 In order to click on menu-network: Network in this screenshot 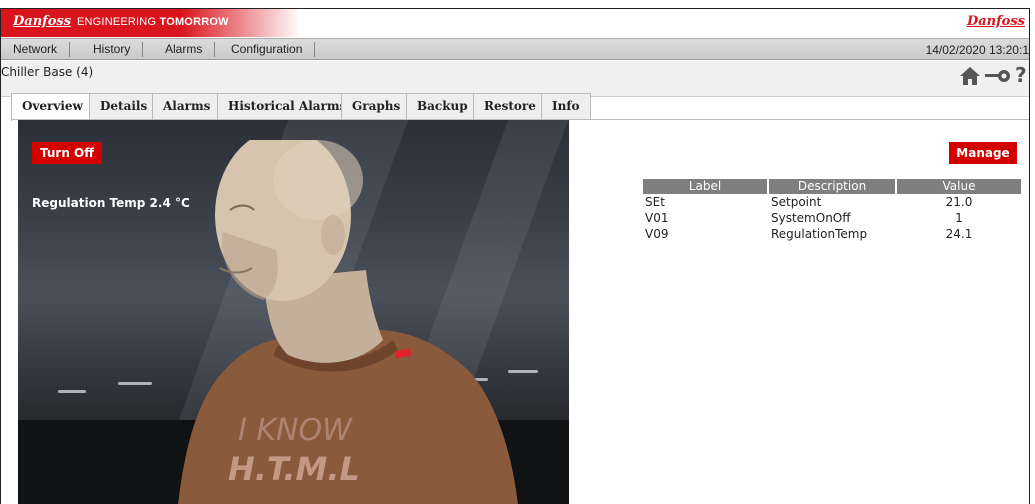, I will do `click(36, 49)`.